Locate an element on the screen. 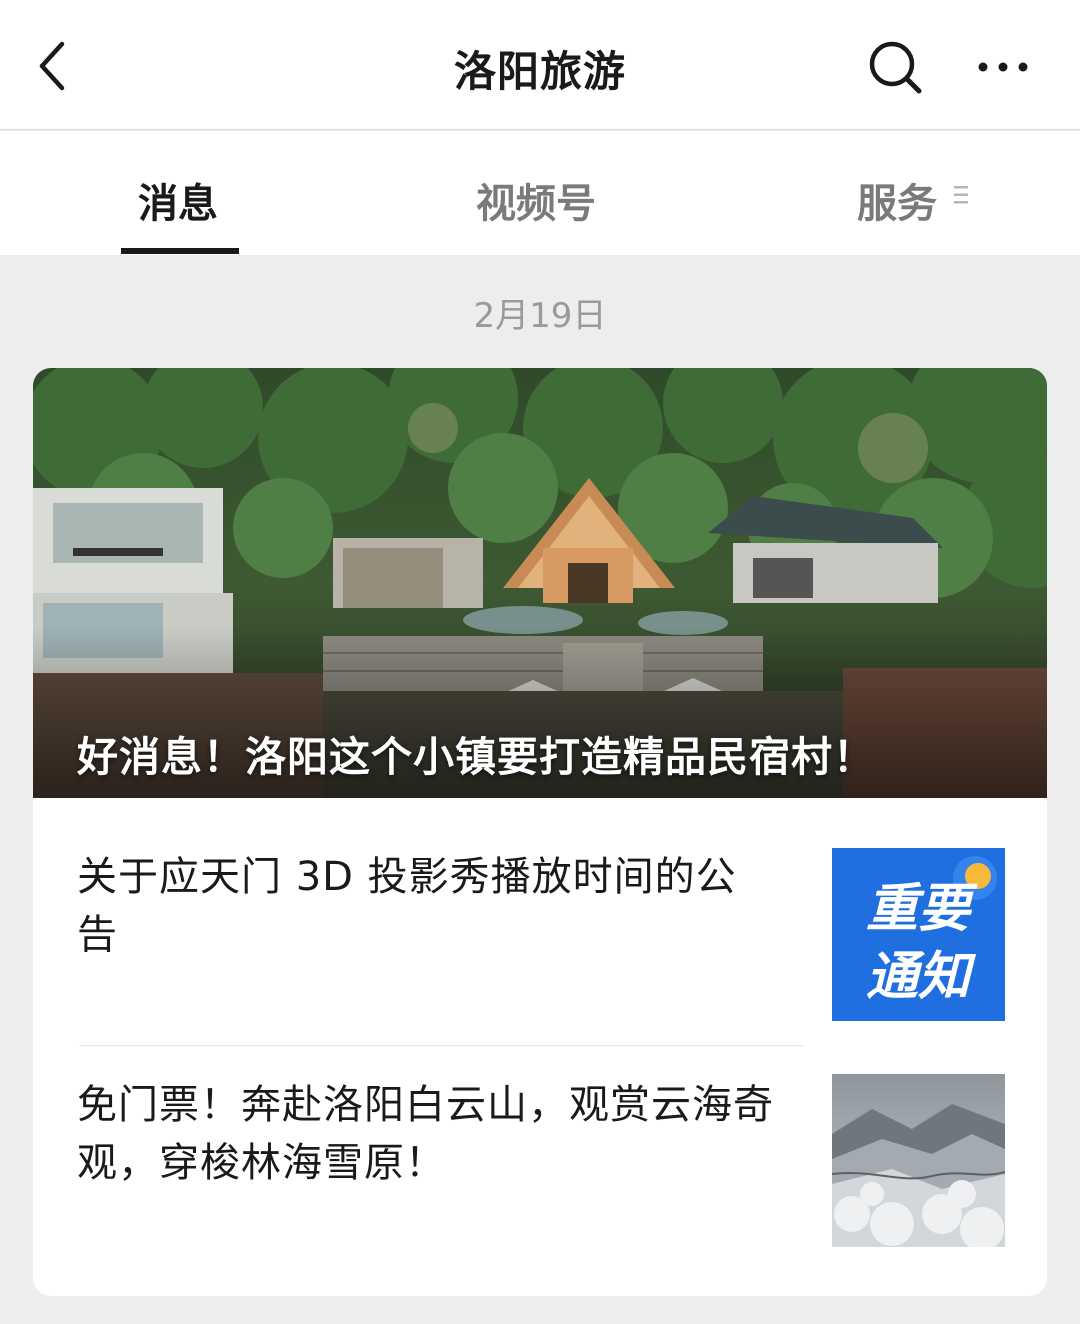 This screenshot has height=1324, width=1080. notice-thumbnail: 重要 通知 is located at coordinates (918, 934).